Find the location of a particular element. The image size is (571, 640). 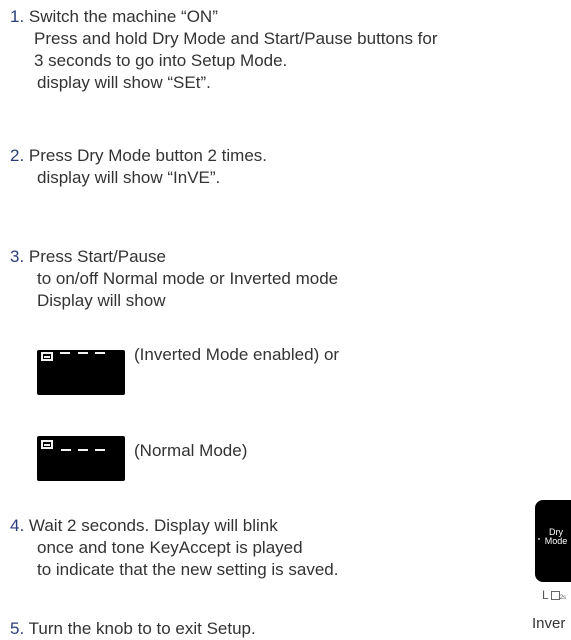

step-number: 4. is located at coordinates (17, 525).